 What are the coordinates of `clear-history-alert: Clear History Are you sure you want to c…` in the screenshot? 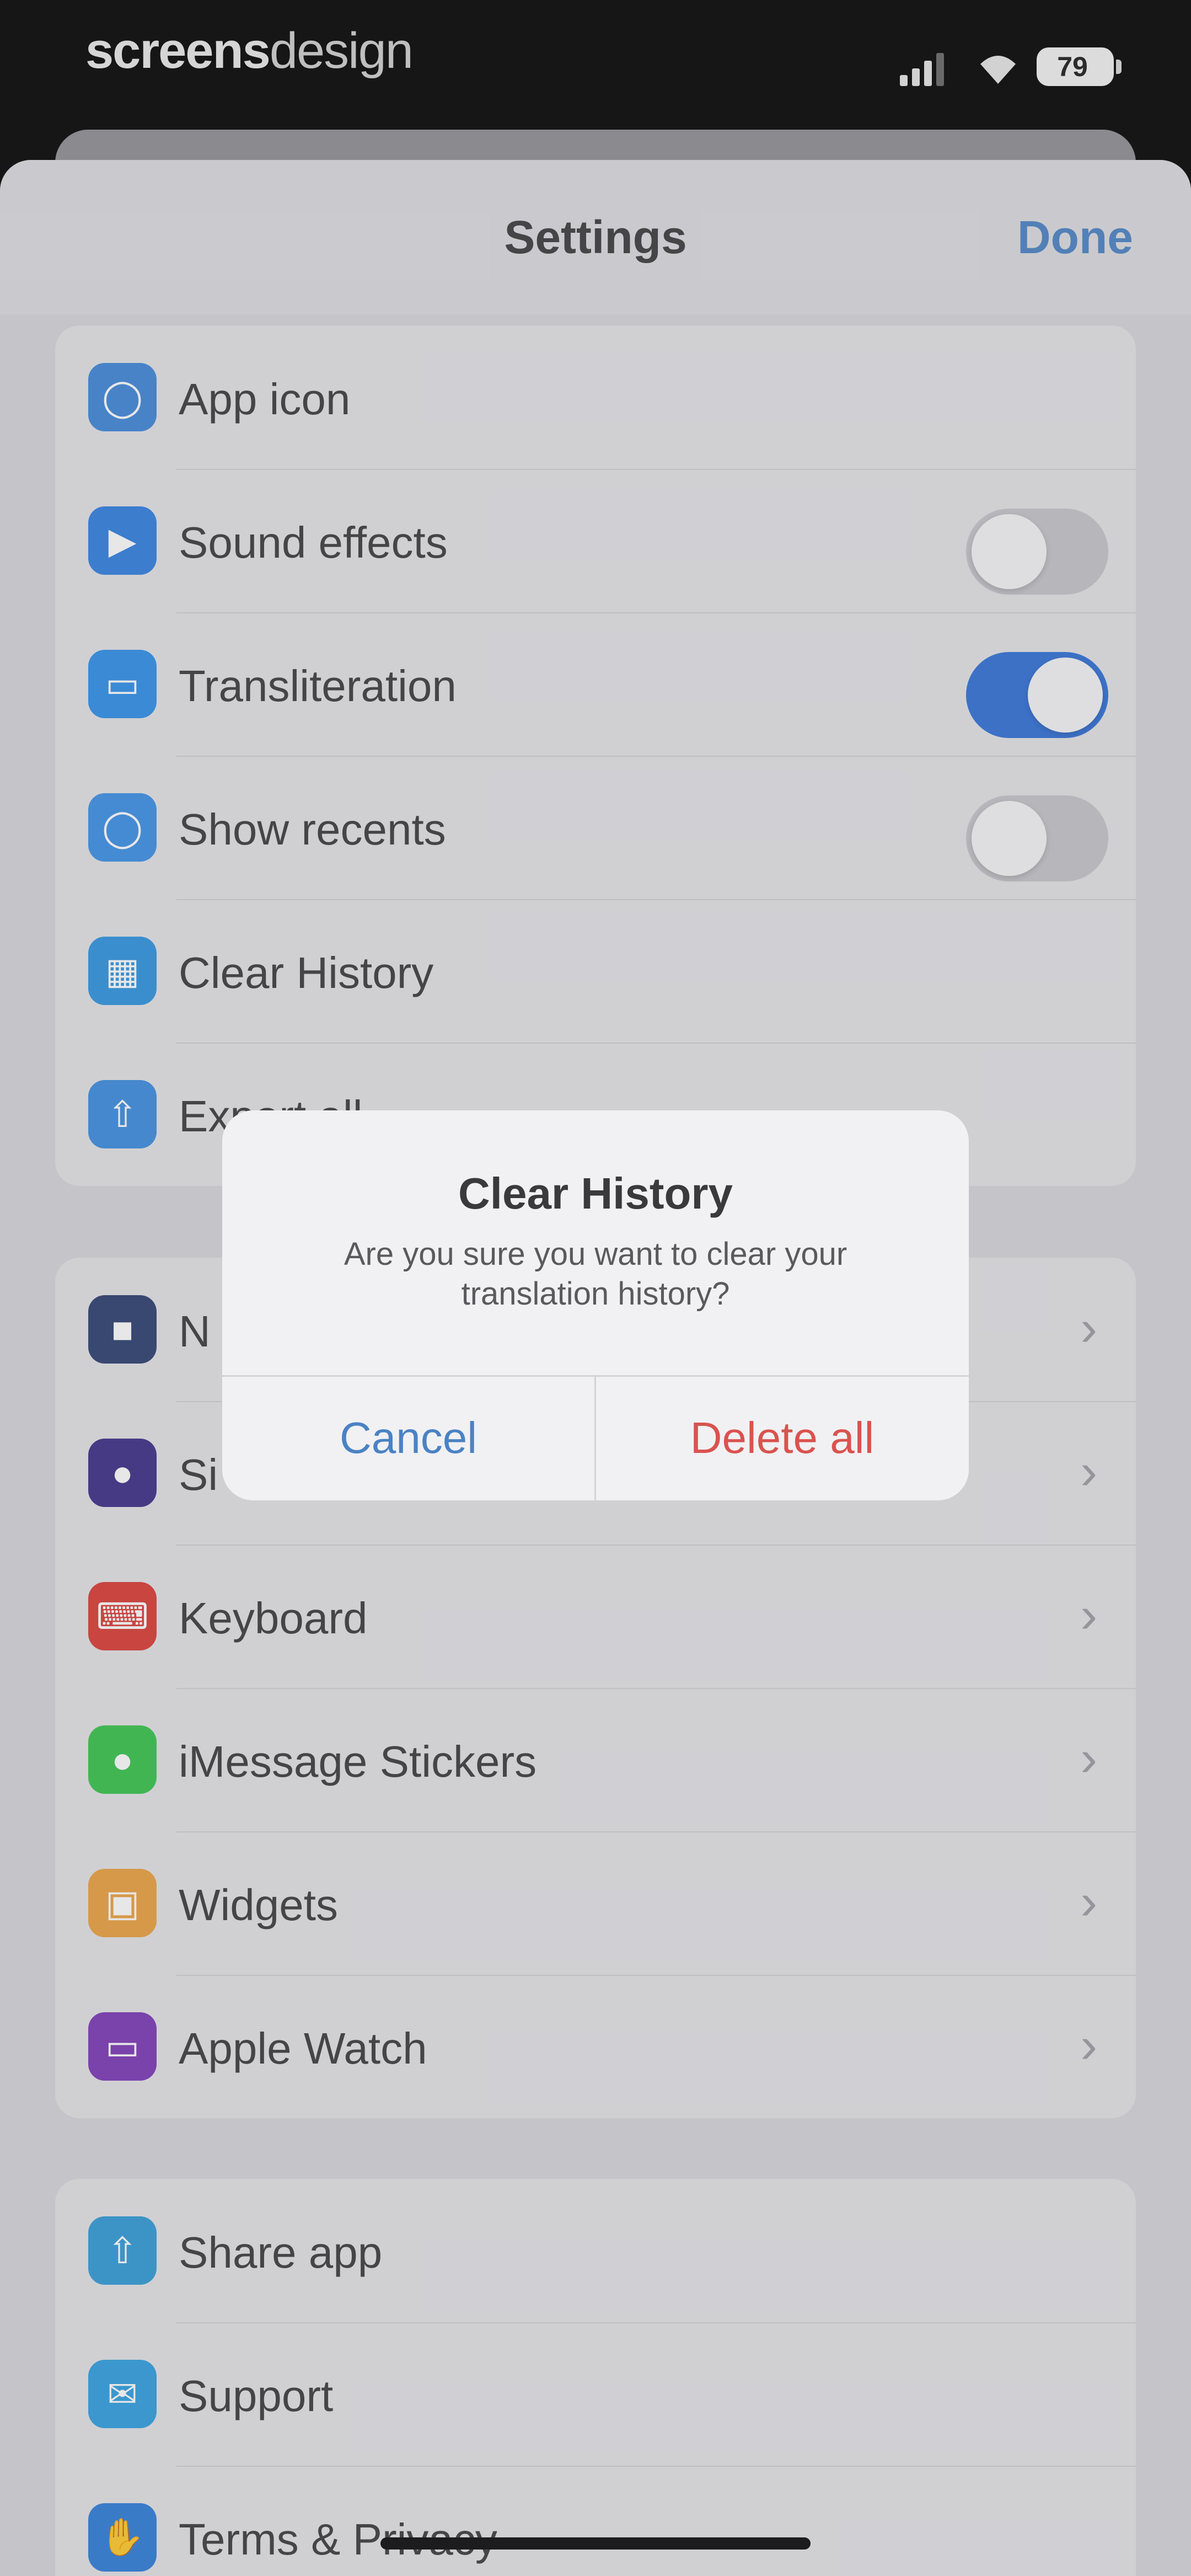 It's located at (595, 1305).